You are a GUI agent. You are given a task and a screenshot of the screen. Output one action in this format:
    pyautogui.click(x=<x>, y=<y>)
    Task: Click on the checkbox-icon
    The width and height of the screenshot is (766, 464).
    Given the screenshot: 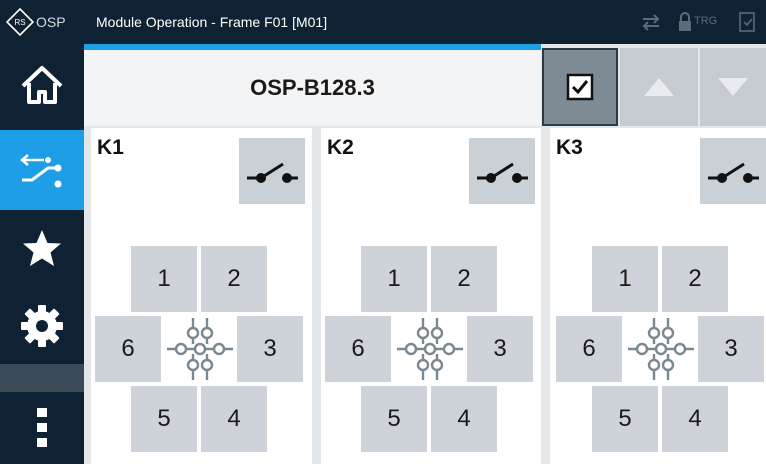 What is the action you would take?
    pyautogui.click(x=580, y=87)
    